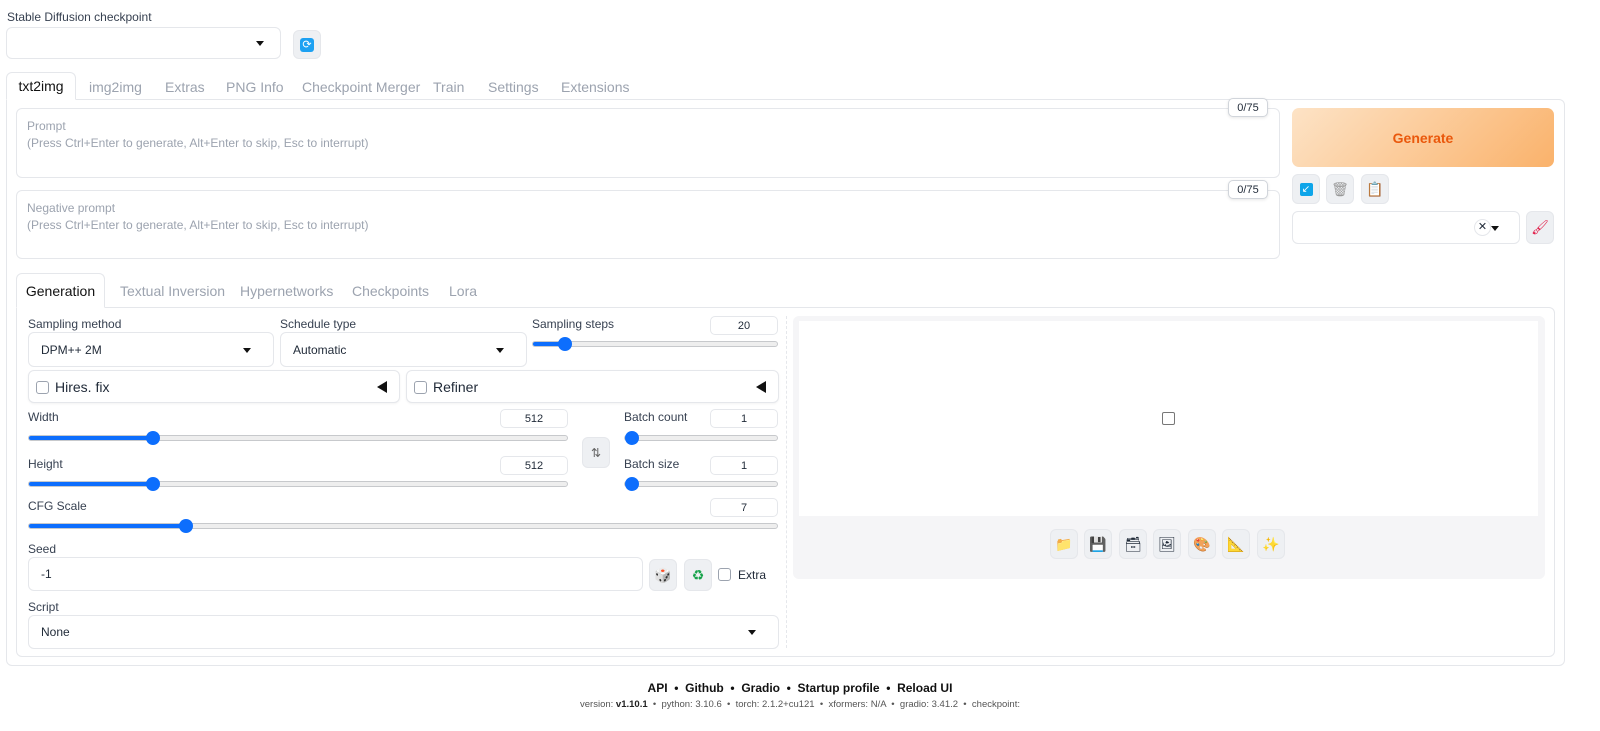 The height and width of the screenshot is (731, 1600). I want to click on styles-dropdown: ✕, so click(1406, 227).